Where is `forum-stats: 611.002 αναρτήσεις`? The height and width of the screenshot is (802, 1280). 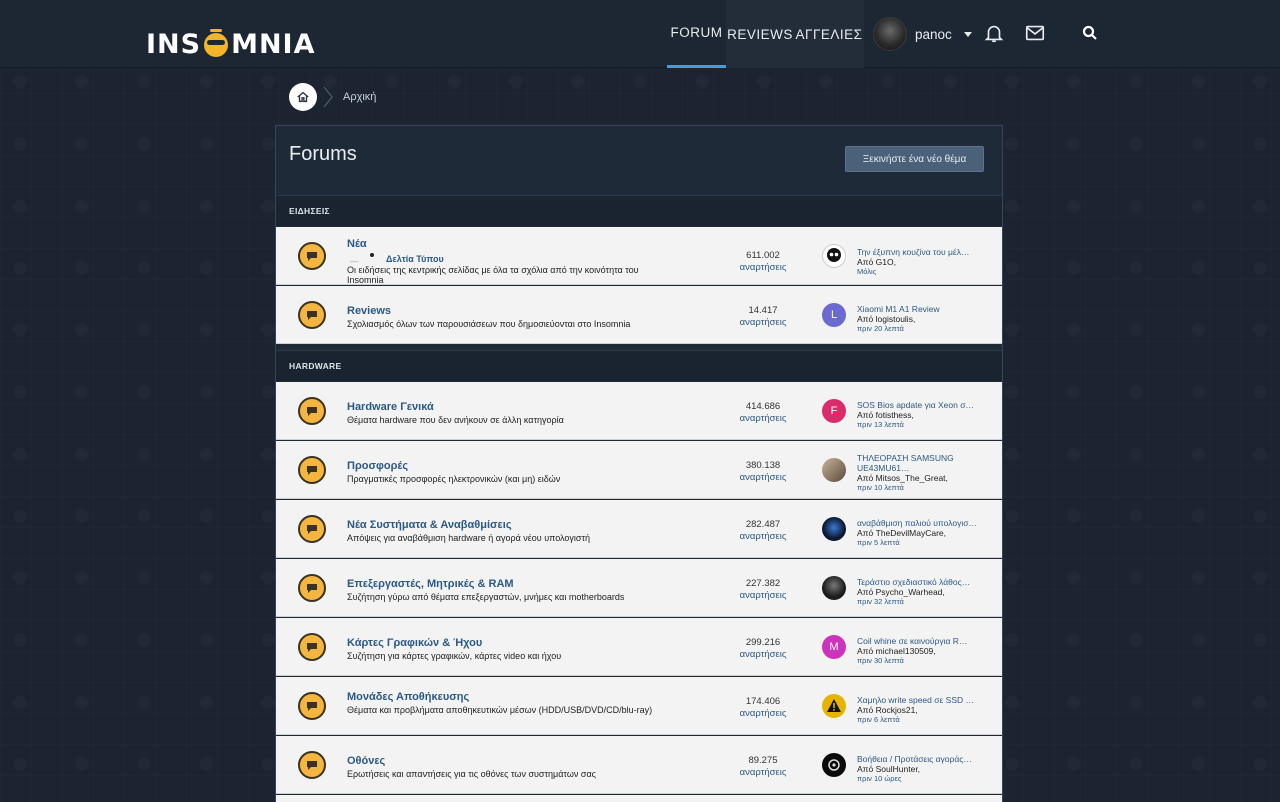 forum-stats: 611.002 αναρτήσεις is located at coordinates (763, 262).